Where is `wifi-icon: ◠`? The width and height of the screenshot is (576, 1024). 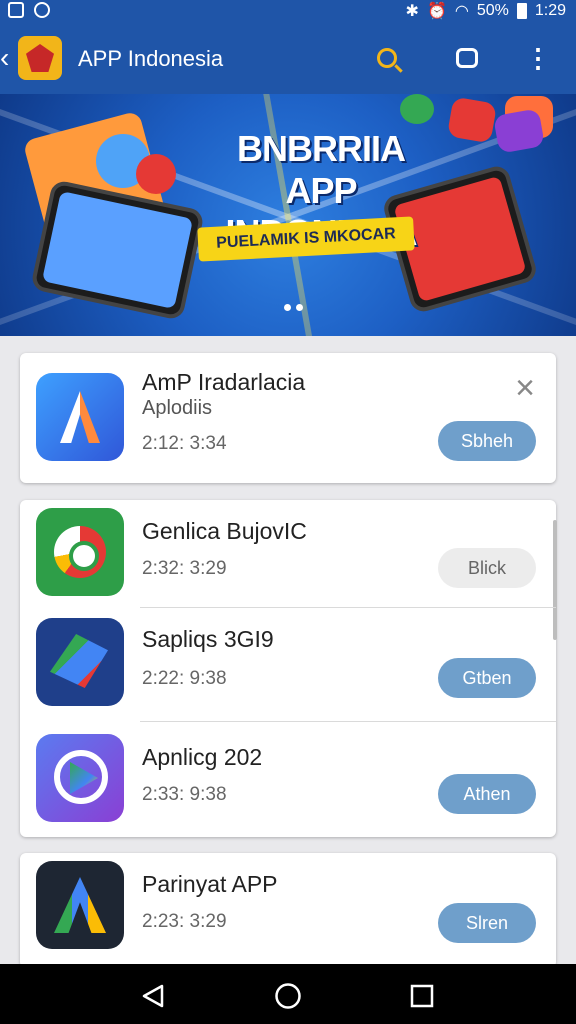
wifi-icon: ◠ is located at coordinates (461, 11).